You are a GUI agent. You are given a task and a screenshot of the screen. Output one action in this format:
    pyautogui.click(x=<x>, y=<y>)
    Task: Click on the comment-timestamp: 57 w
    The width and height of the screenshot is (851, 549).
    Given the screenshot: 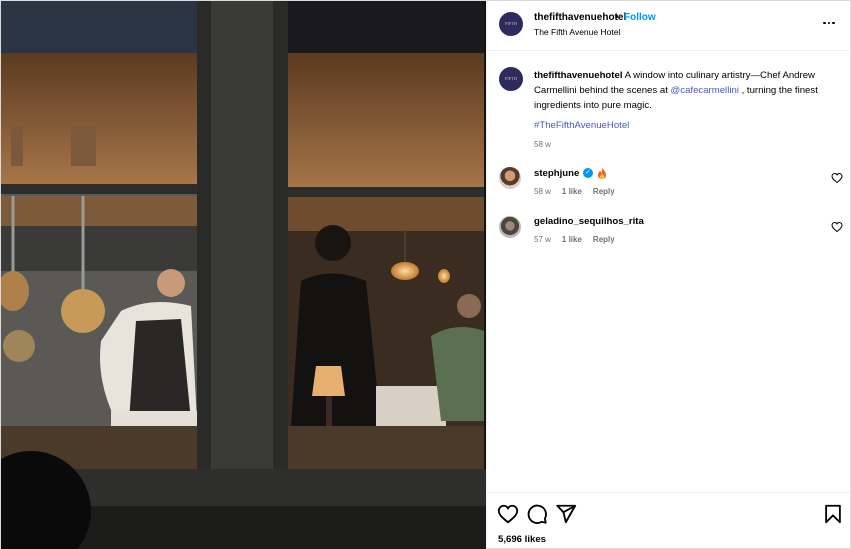 What is the action you would take?
    pyautogui.click(x=542, y=239)
    